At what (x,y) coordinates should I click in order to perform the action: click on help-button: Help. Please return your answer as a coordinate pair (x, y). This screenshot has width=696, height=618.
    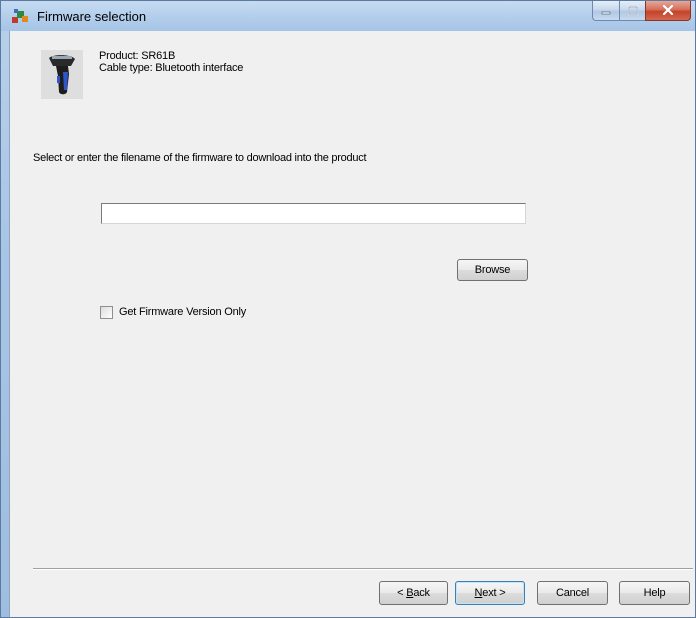
    Looking at the image, I should click on (654, 593).